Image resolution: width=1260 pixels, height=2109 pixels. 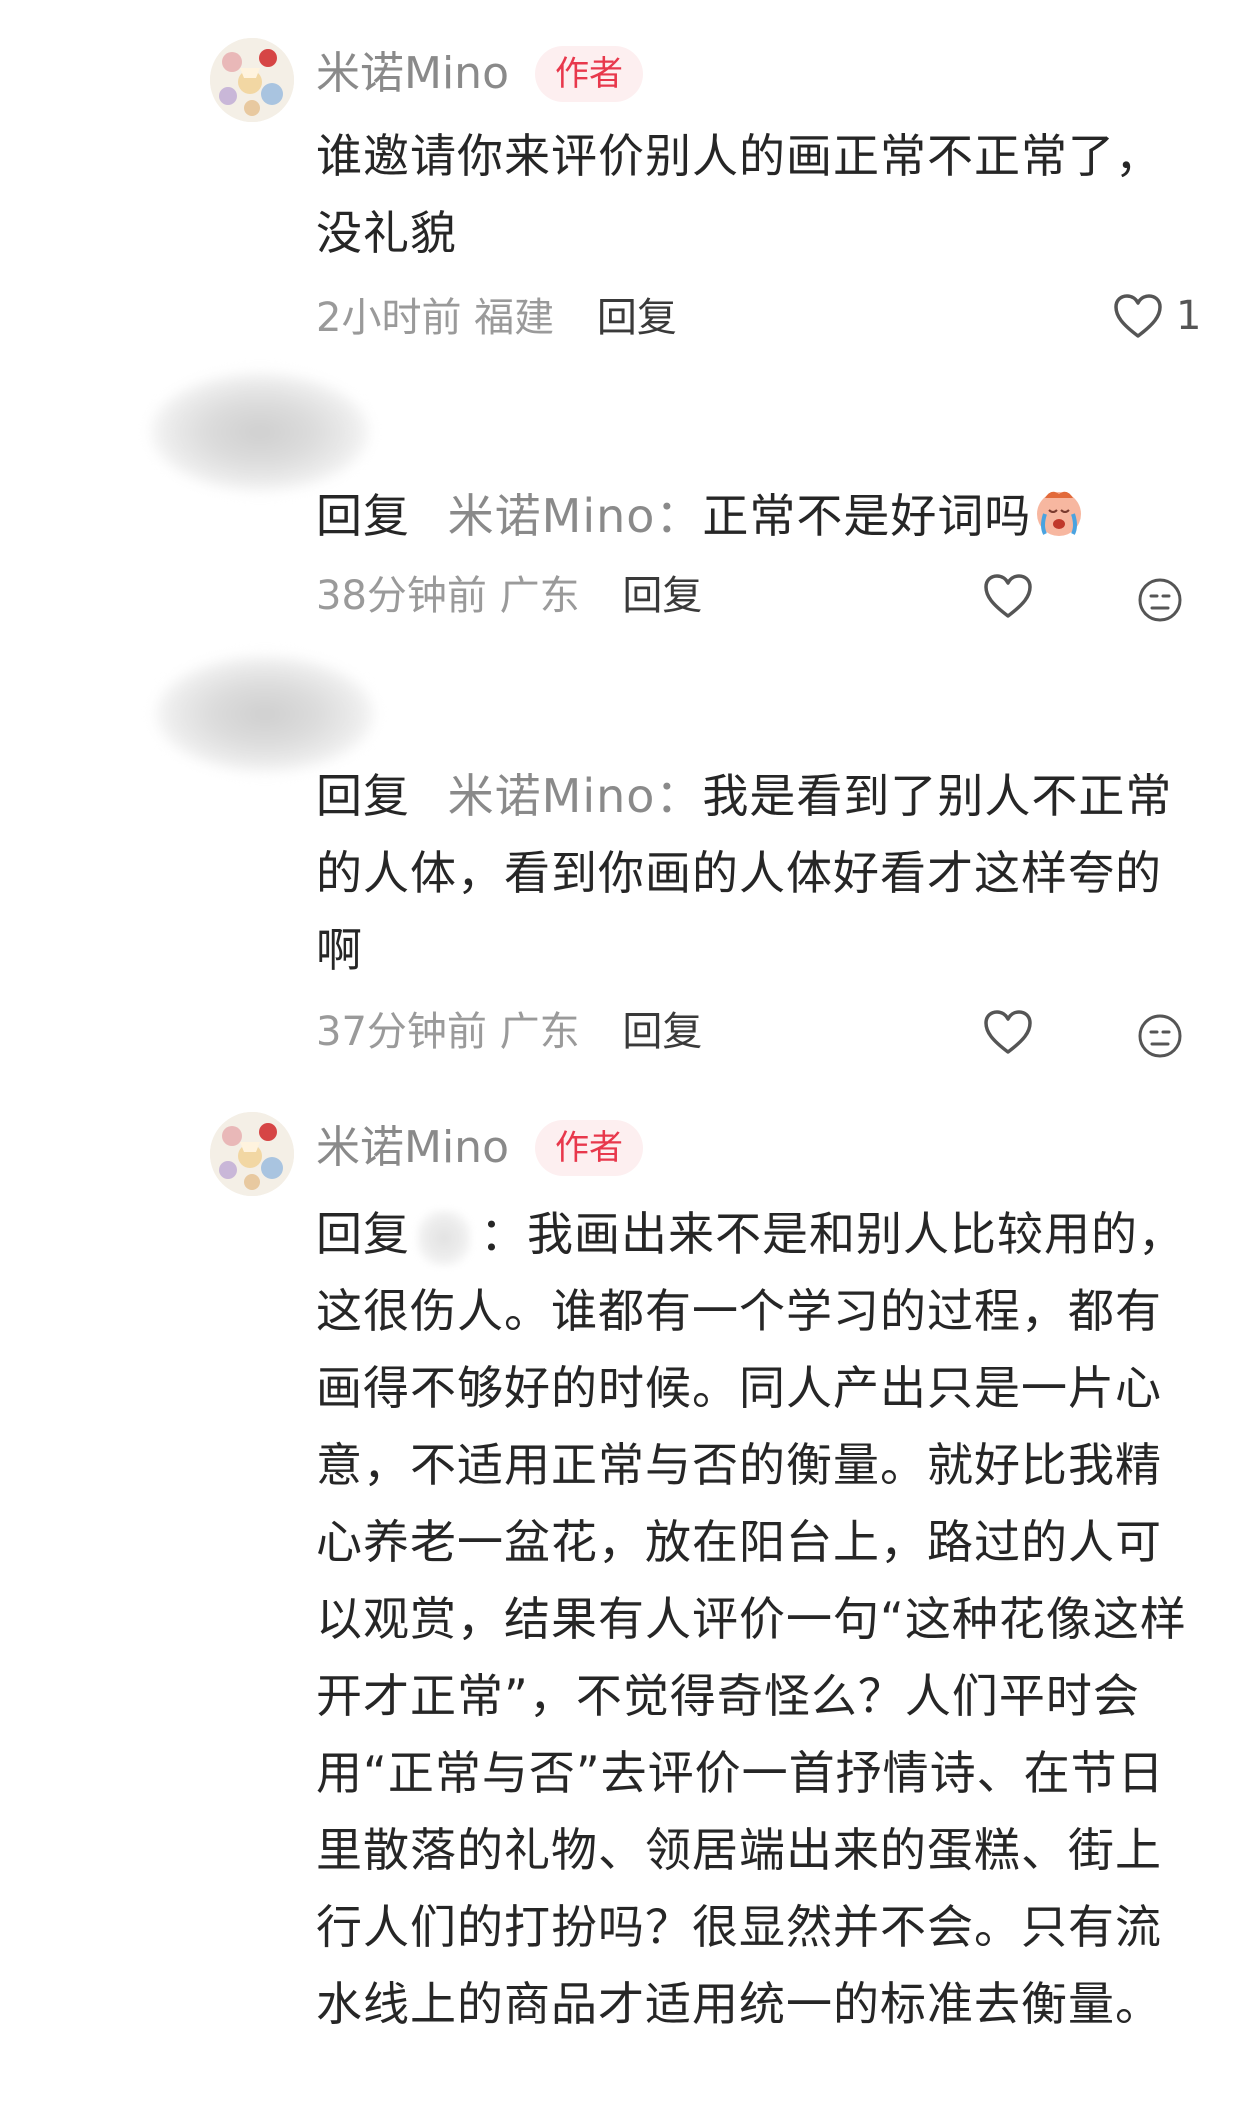 What do you see at coordinates (444, 1237) in the screenshot?
I see `blurred-username` at bounding box center [444, 1237].